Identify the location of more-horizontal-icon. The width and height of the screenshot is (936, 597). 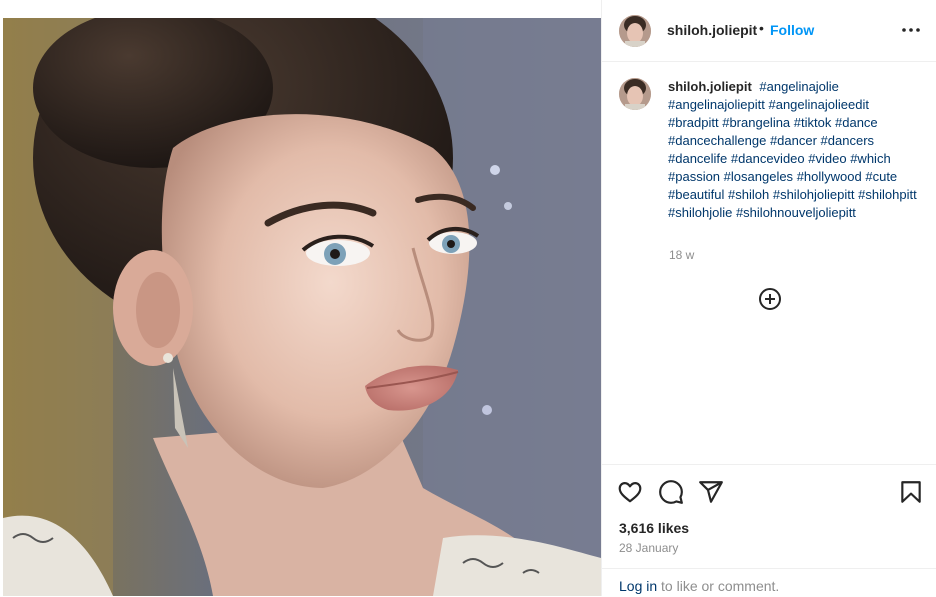
(911, 30).